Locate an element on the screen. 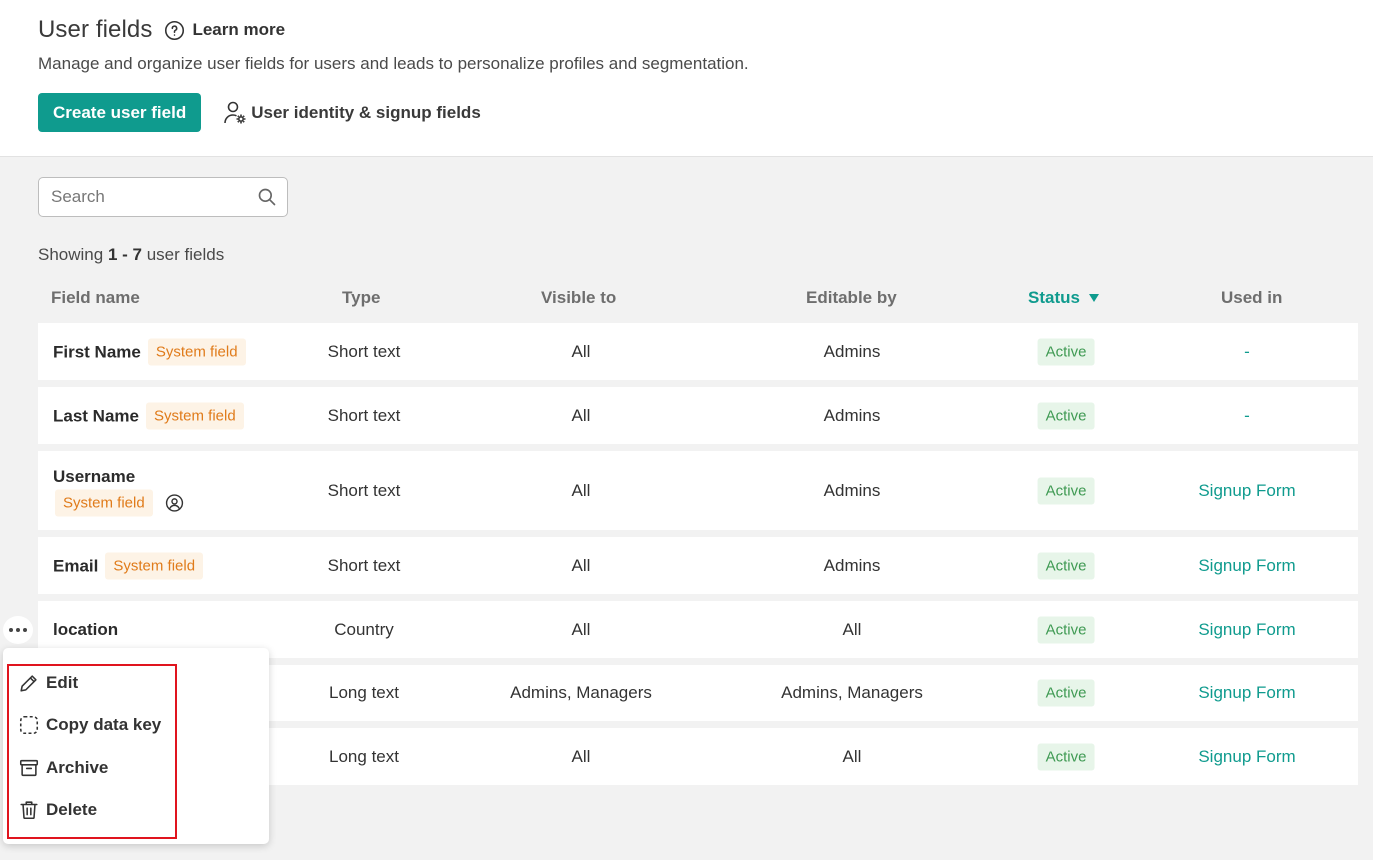  field-name: Email is located at coordinates (76, 565).